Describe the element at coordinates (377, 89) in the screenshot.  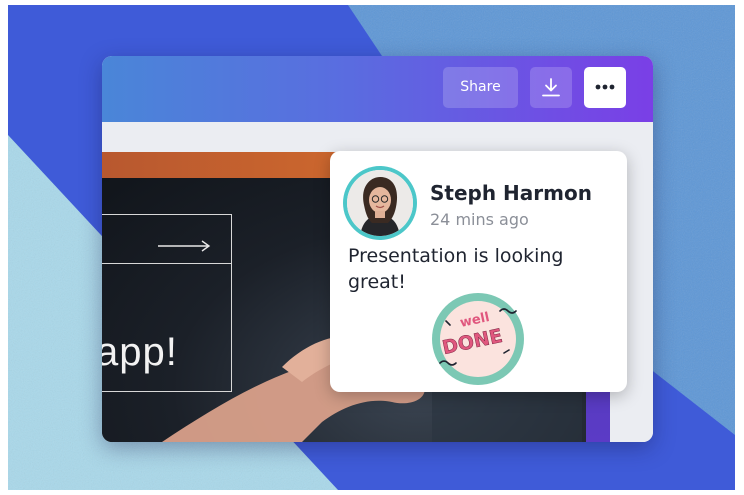
I see `top-toolbar: Share` at that location.